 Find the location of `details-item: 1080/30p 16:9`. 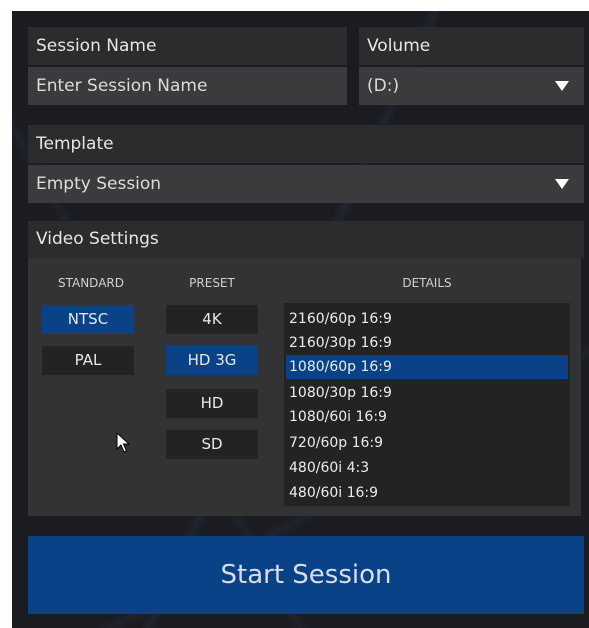

details-item: 1080/30p 16:9 is located at coordinates (427, 393).